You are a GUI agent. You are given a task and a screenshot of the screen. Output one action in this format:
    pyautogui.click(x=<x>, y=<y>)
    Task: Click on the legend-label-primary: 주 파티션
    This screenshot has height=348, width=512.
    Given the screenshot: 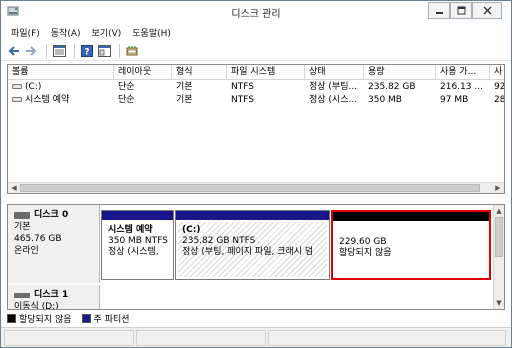 What is the action you would take?
    pyautogui.click(x=111, y=319)
    